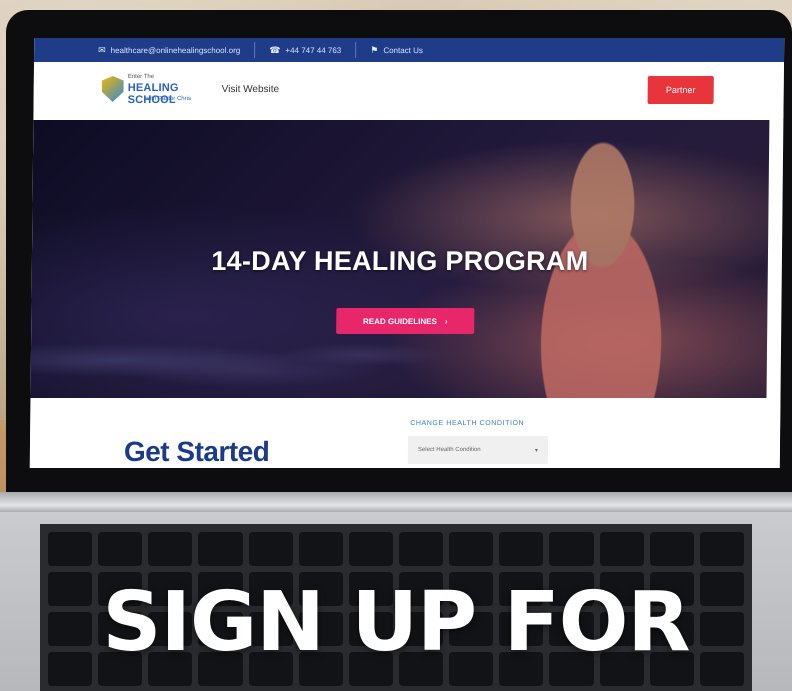  Describe the element at coordinates (141, 77) in the screenshot. I see `logo-small-text: Enter The` at that location.